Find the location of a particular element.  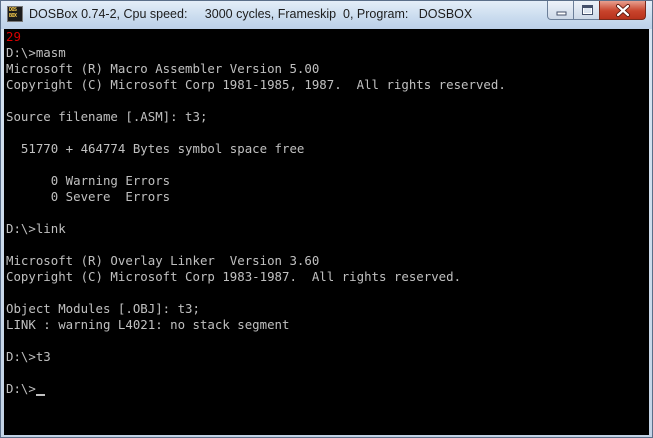

frame-counter: 29 is located at coordinates (13, 36).